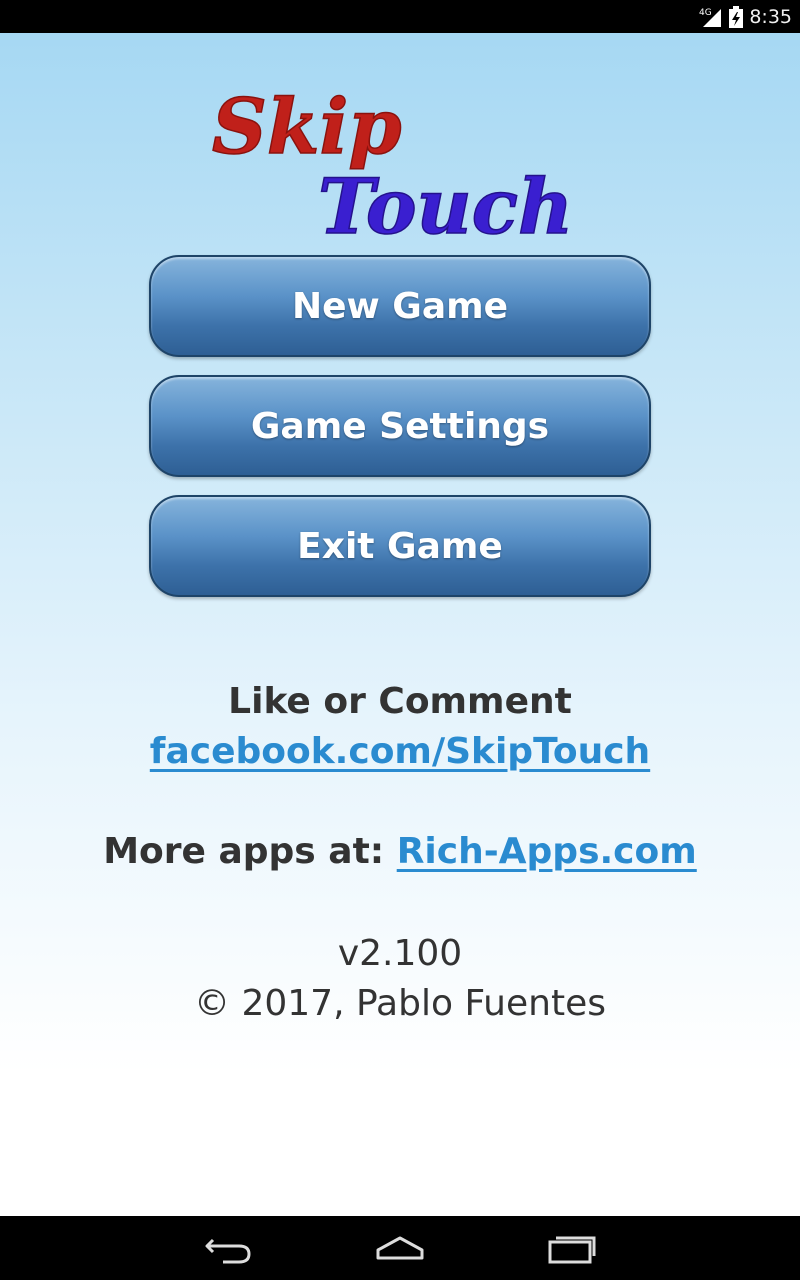 This screenshot has height=1280, width=800. I want to click on status-bar: 4G 8:35, so click(400, 16).